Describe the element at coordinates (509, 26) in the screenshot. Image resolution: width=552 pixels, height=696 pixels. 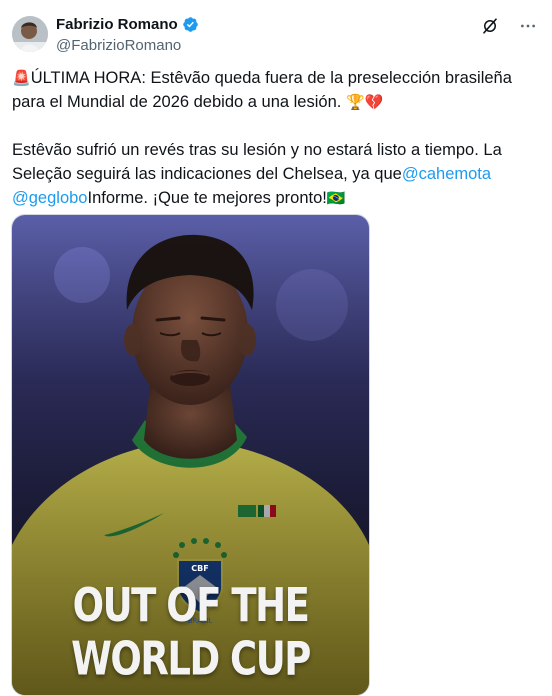
I see `header-actions` at that location.